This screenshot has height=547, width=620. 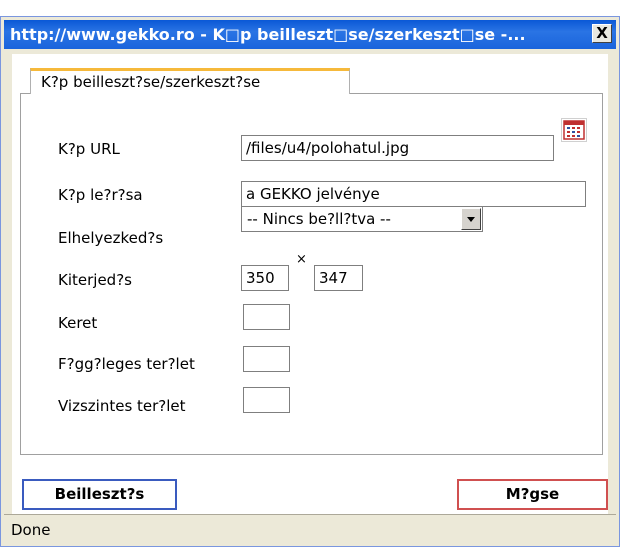 I want to click on alignment-select: -- Nincs be?ll?tva --, so click(x=362, y=219).